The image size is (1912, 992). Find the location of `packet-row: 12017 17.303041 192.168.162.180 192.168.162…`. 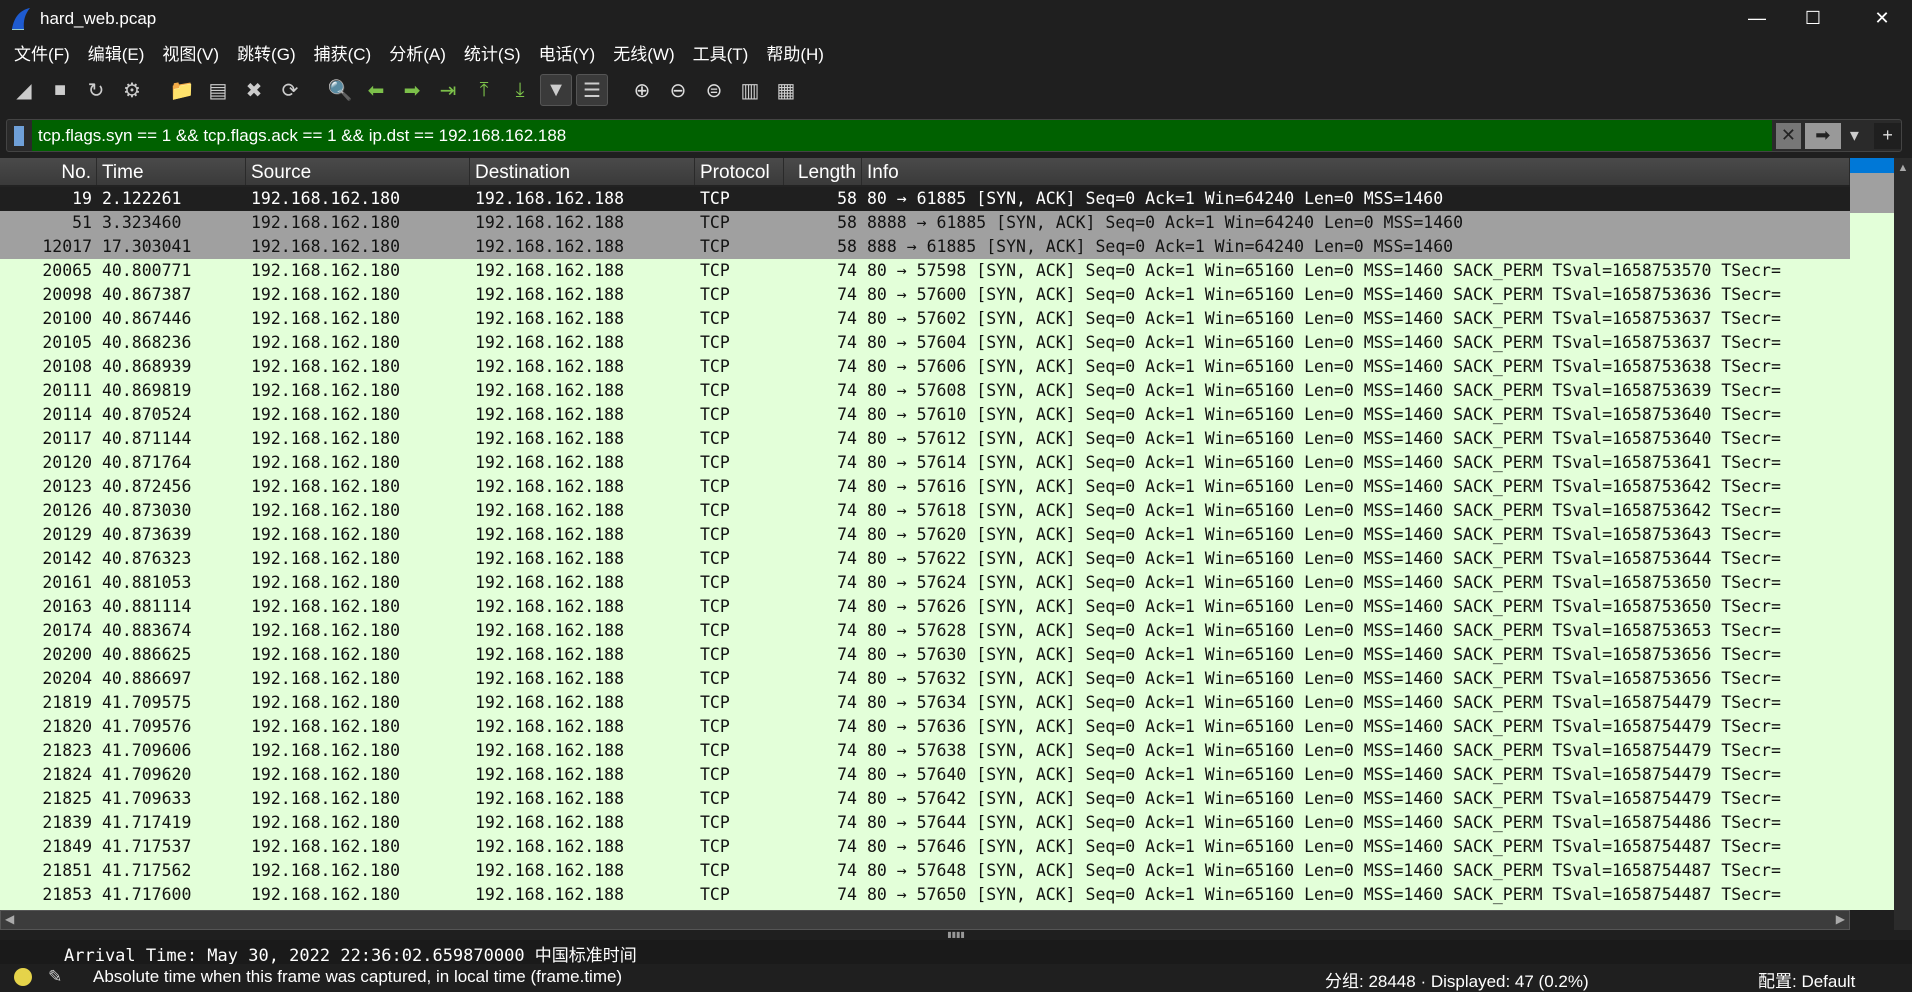

packet-row: 12017 17.303041 192.168.162.180 192.168.162… is located at coordinates (925, 247).